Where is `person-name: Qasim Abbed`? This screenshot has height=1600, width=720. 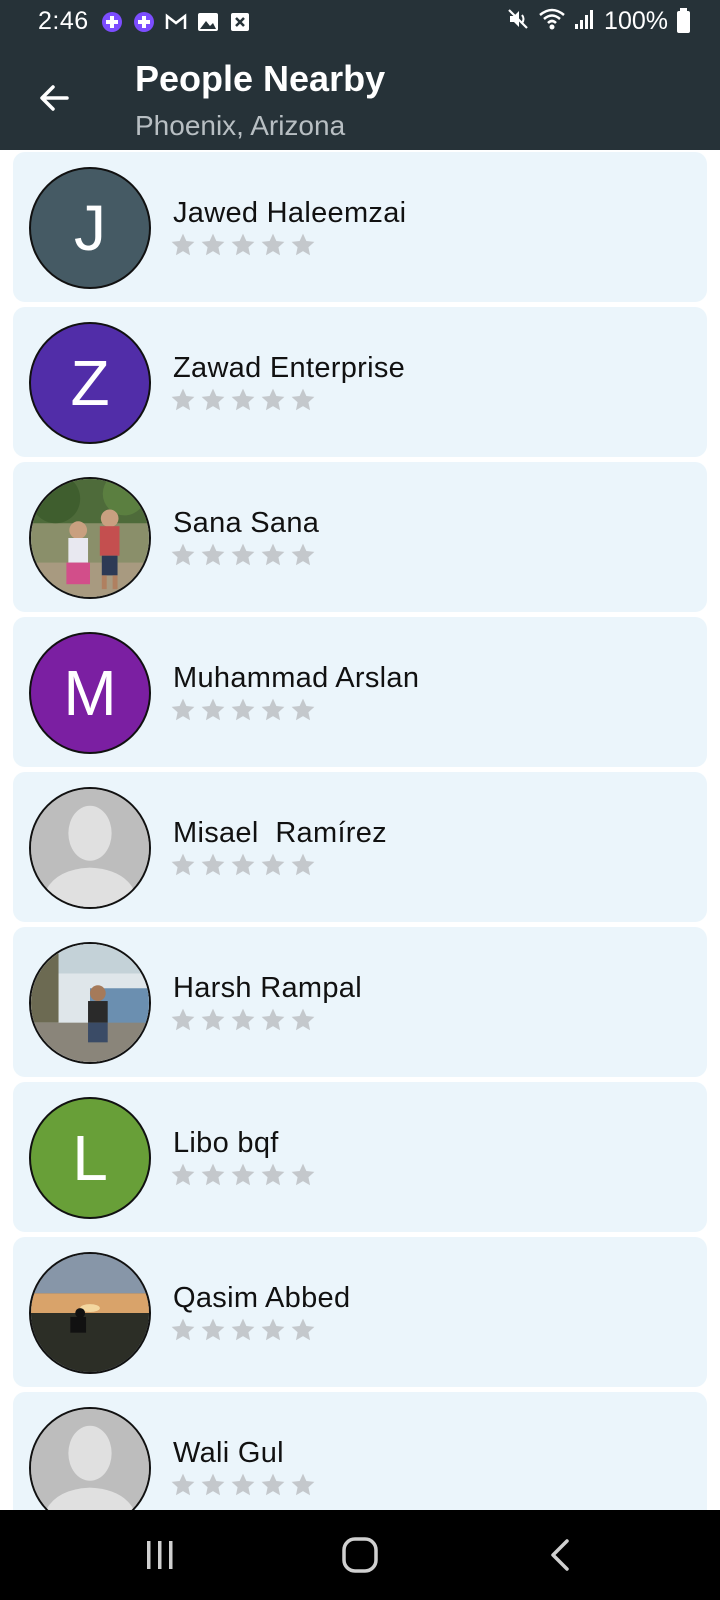
person-name: Qasim Abbed is located at coordinates (262, 1298).